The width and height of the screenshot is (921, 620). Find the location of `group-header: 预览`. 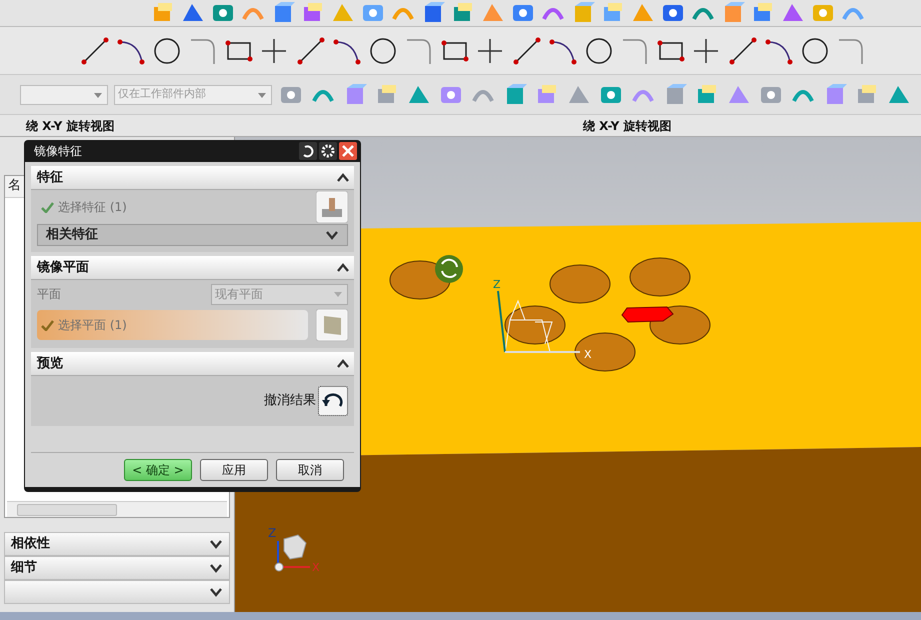

group-header: 预览 is located at coordinates (192, 364).